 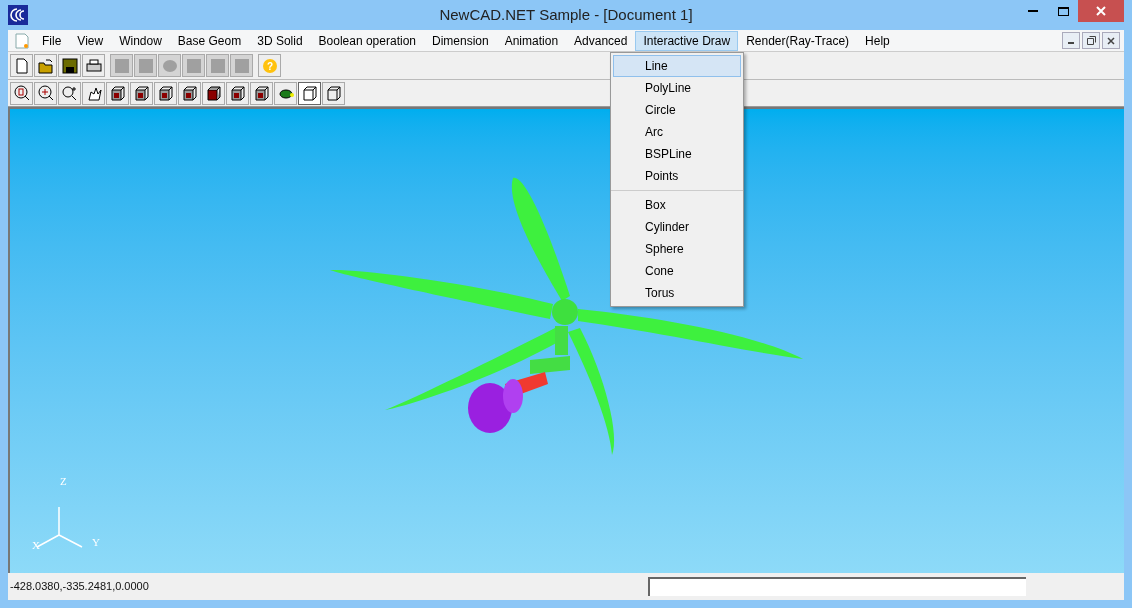 I want to click on menu-option: Sphere, so click(x=677, y=249).